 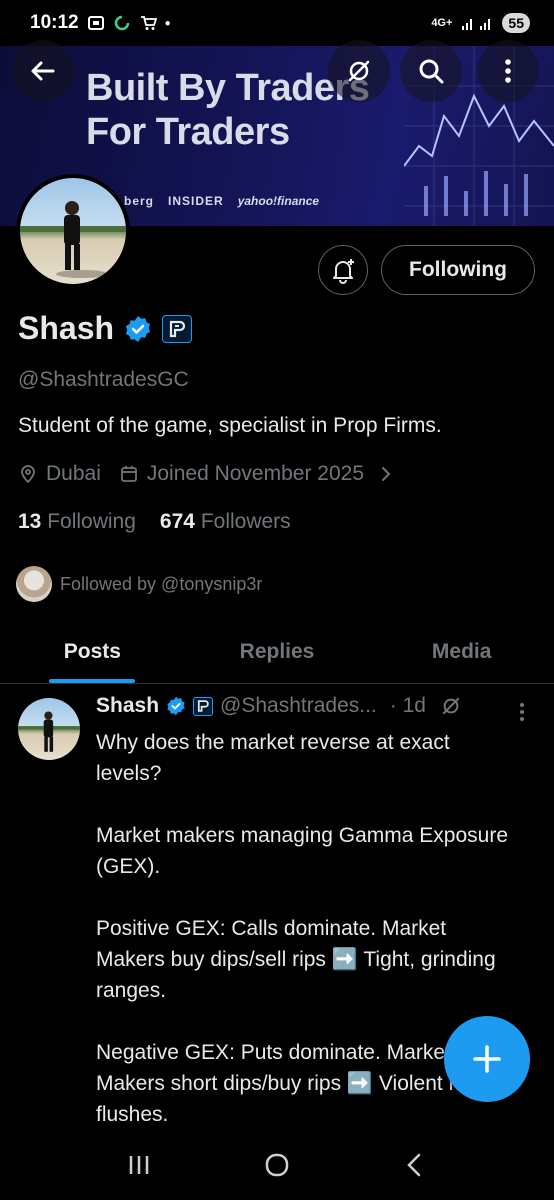 What do you see at coordinates (278, 201) in the screenshot?
I see `yahoo-finance-logo: yahoo!finance` at bounding box center [278, 201].